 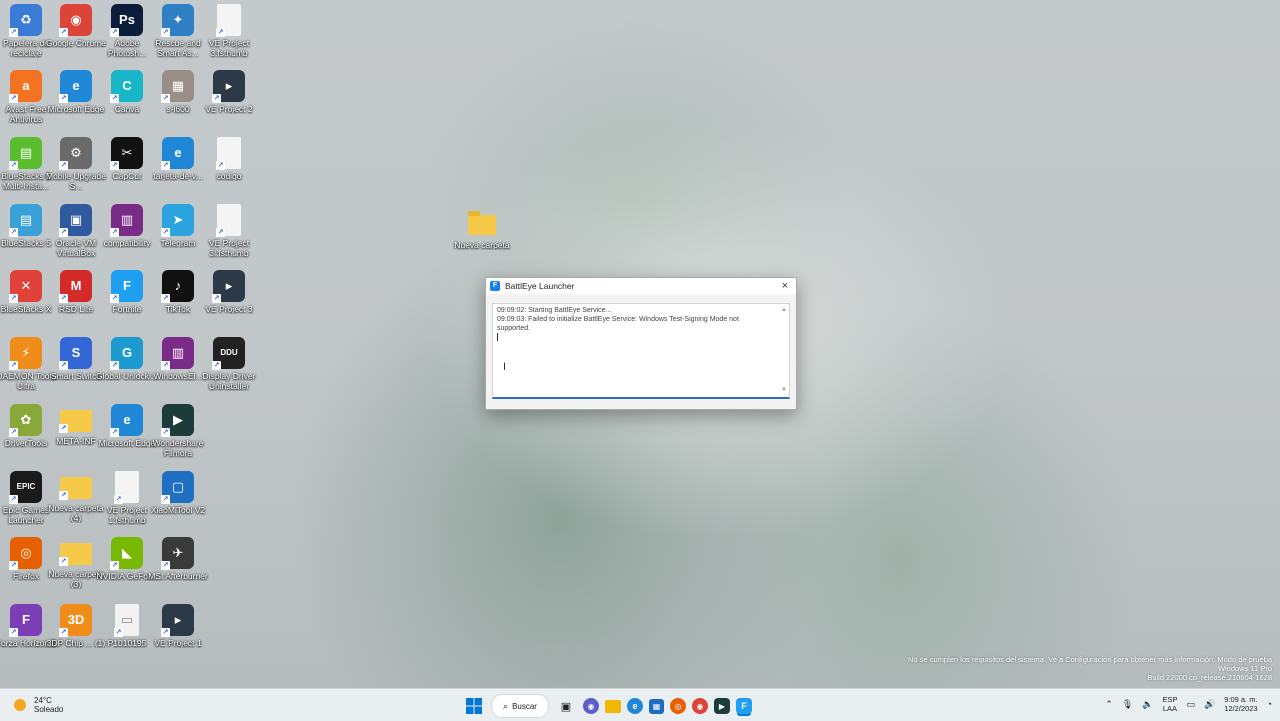 What do you see at coordinates (1190, 704) in the screenshot?
I see `network-icon: ▭` at bounding box center [1190, 704].